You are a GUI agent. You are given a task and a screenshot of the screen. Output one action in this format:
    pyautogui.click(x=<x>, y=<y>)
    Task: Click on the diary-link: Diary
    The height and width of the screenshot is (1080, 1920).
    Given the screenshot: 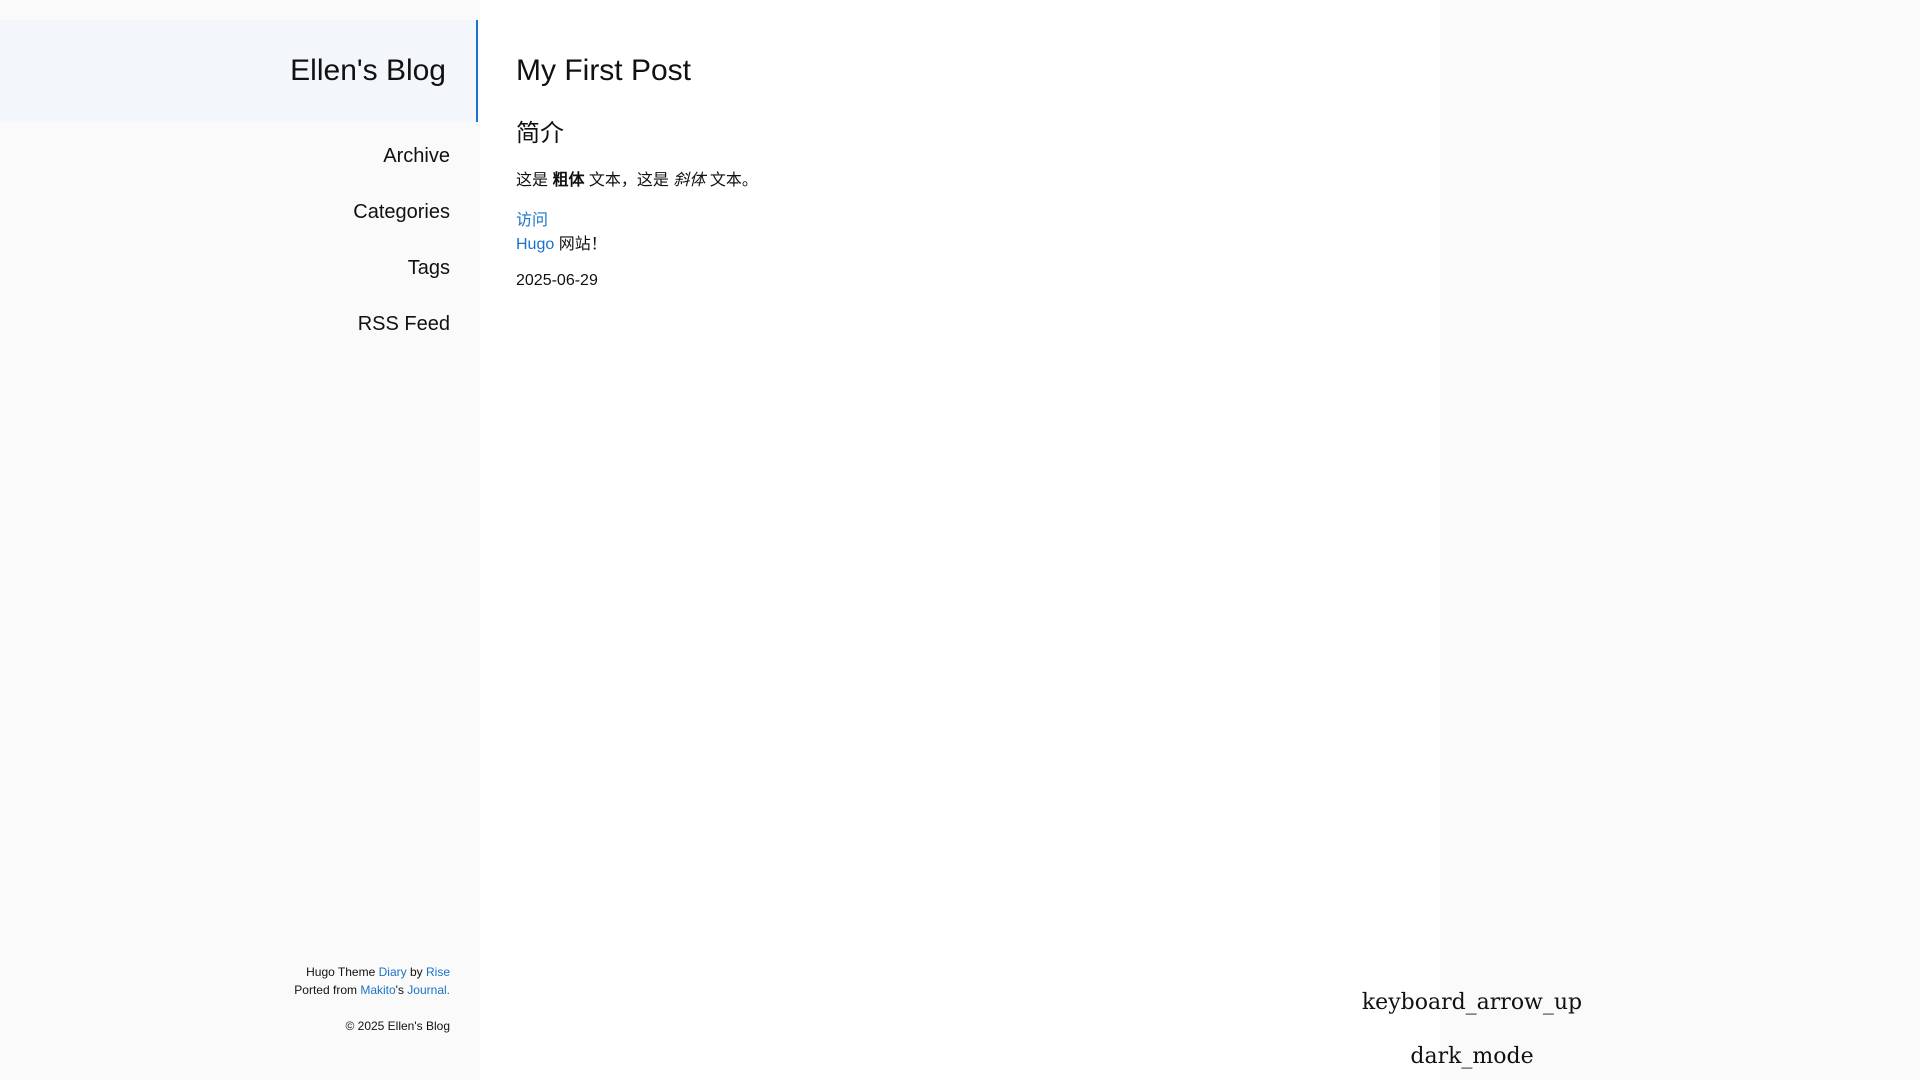 What is the action you would take?
    pyautogui.click(x=393, y=972)
    